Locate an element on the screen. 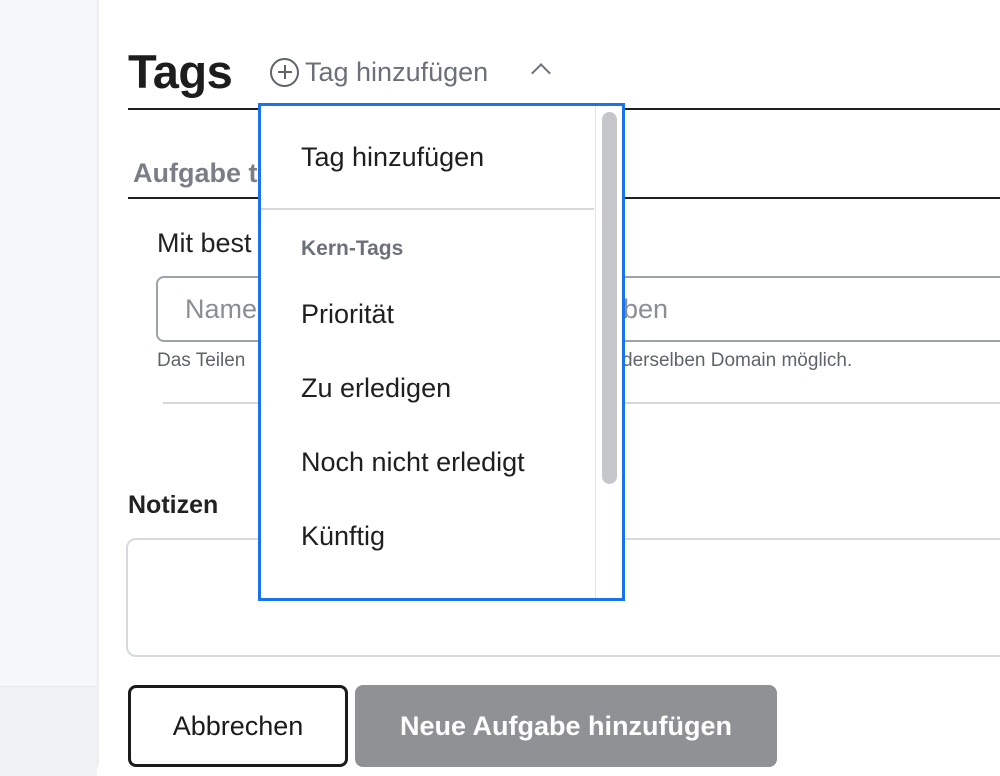 The image size is (1000, 776). add-task-button: Neue Aufgabe hinzufügen is located at coordinates (566, 726).